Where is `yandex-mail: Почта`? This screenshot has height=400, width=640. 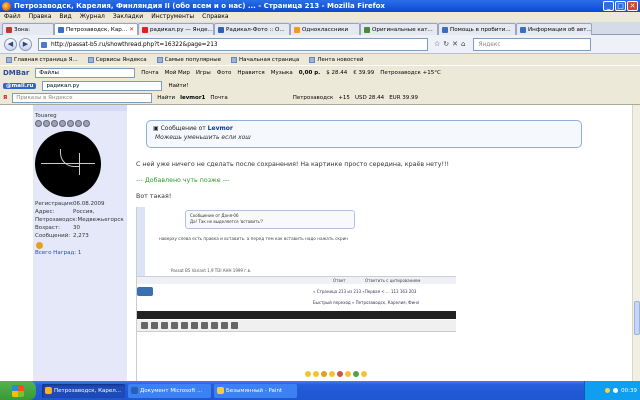 yandex-mail: Почта is located at coordinates (218, 98).